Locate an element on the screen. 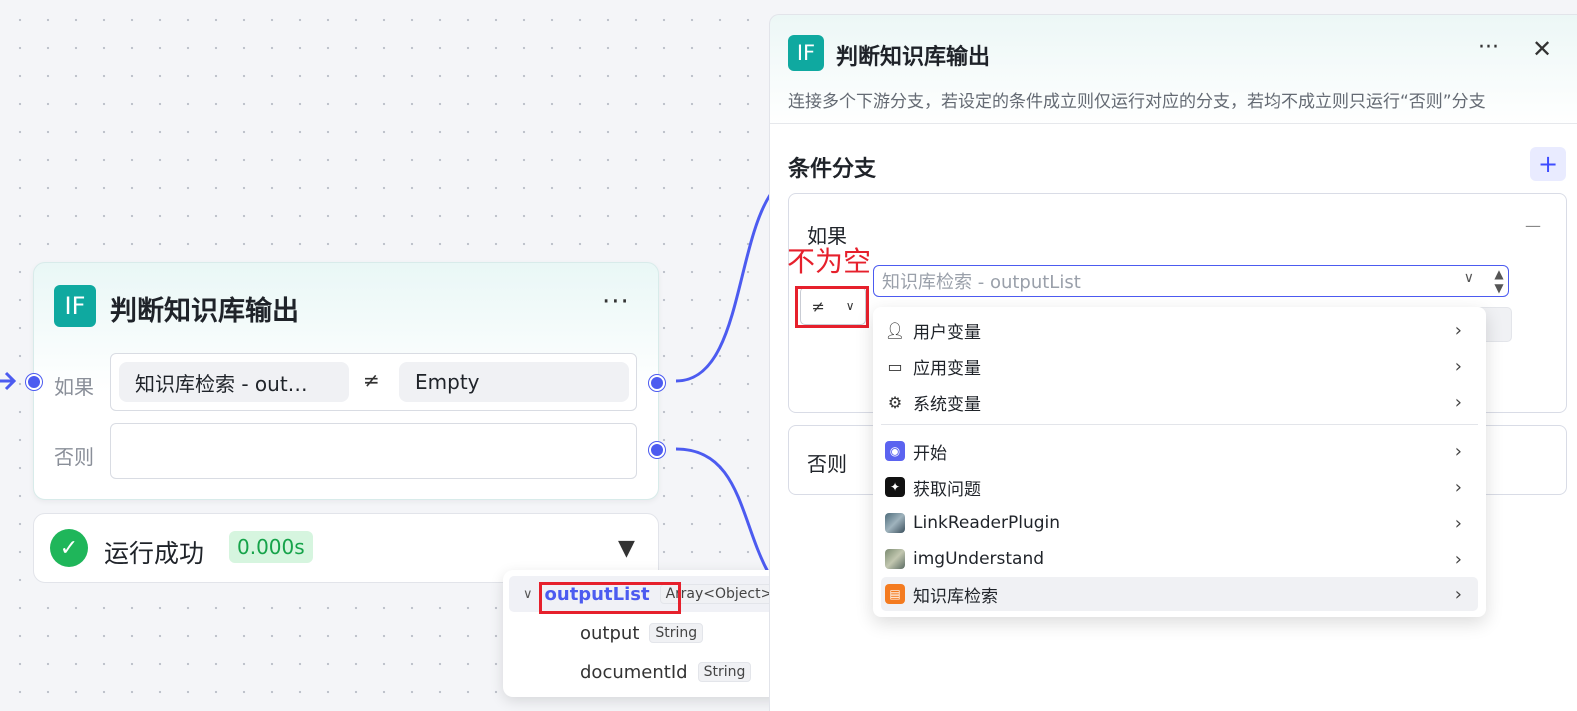  input-port is located at coordinates (34, 382).